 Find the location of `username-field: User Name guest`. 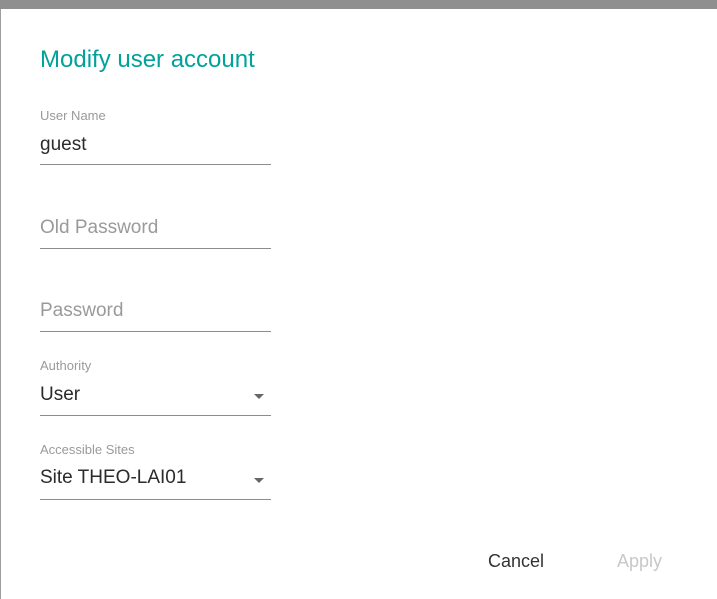

username-field: User Name guest is located at coordinates (155, 136).